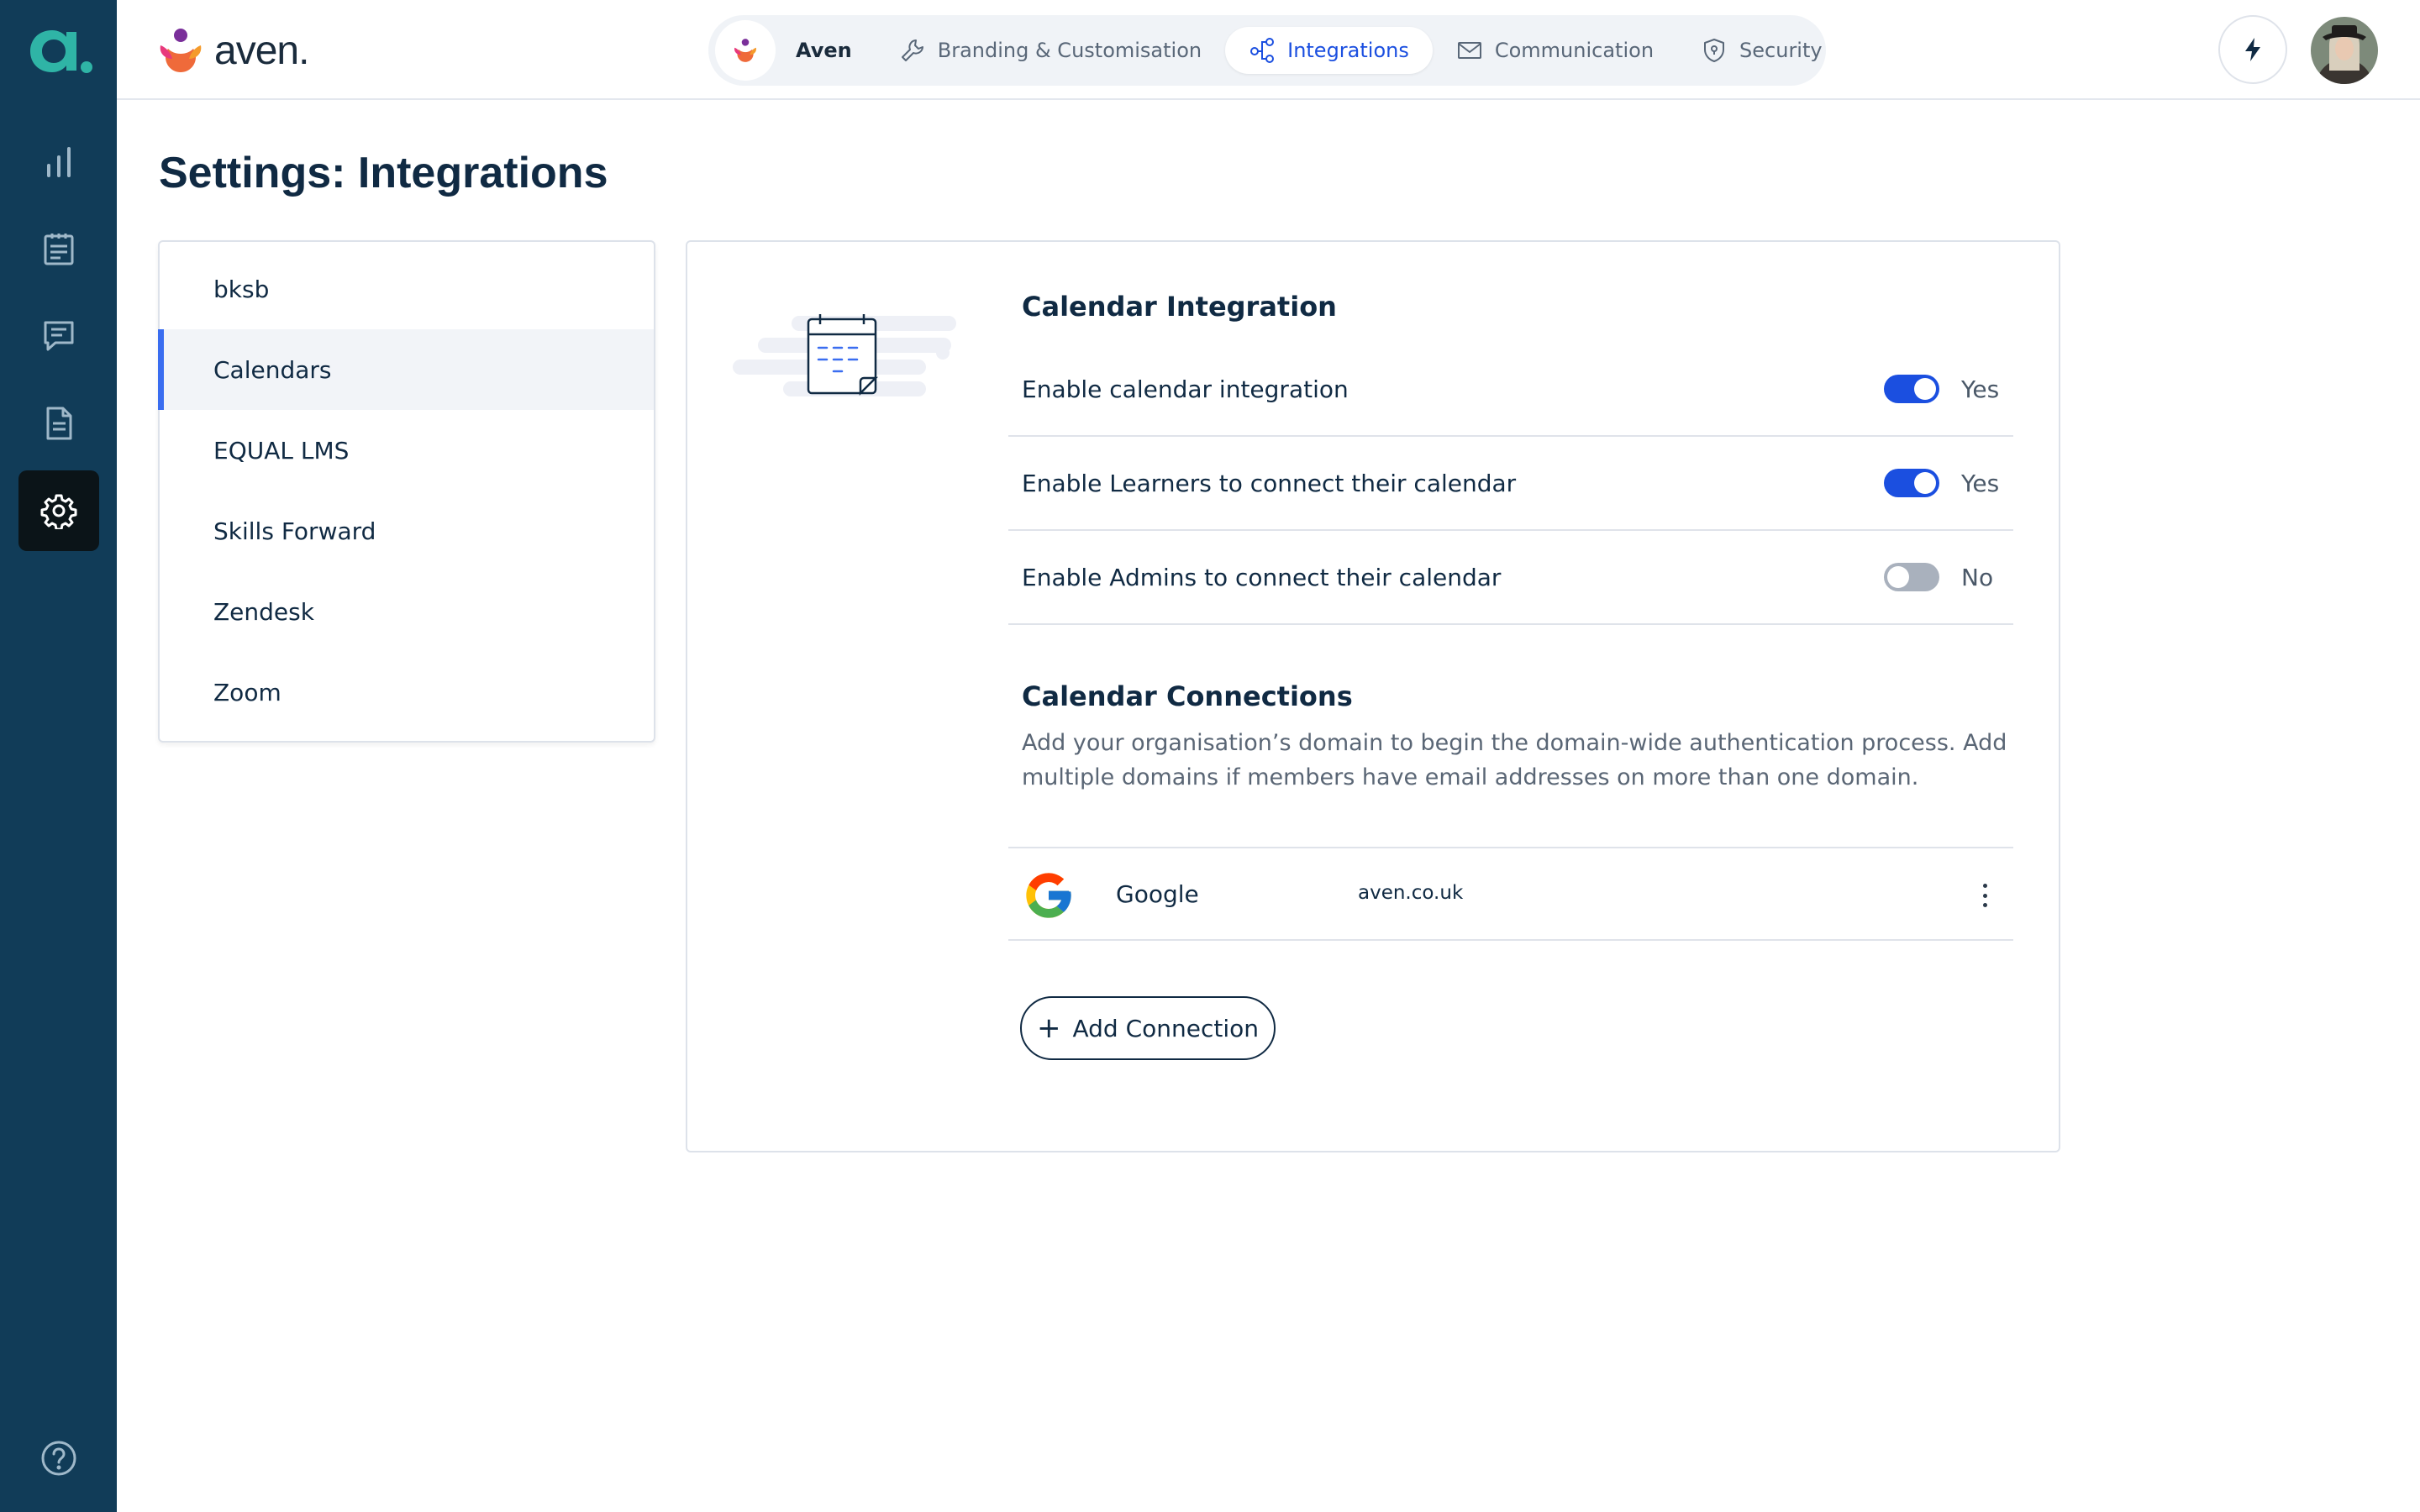 The height and width of the screenshot is (1512, 2420). I want to click on tab-integrations: Integrations, so click(1329, 50).